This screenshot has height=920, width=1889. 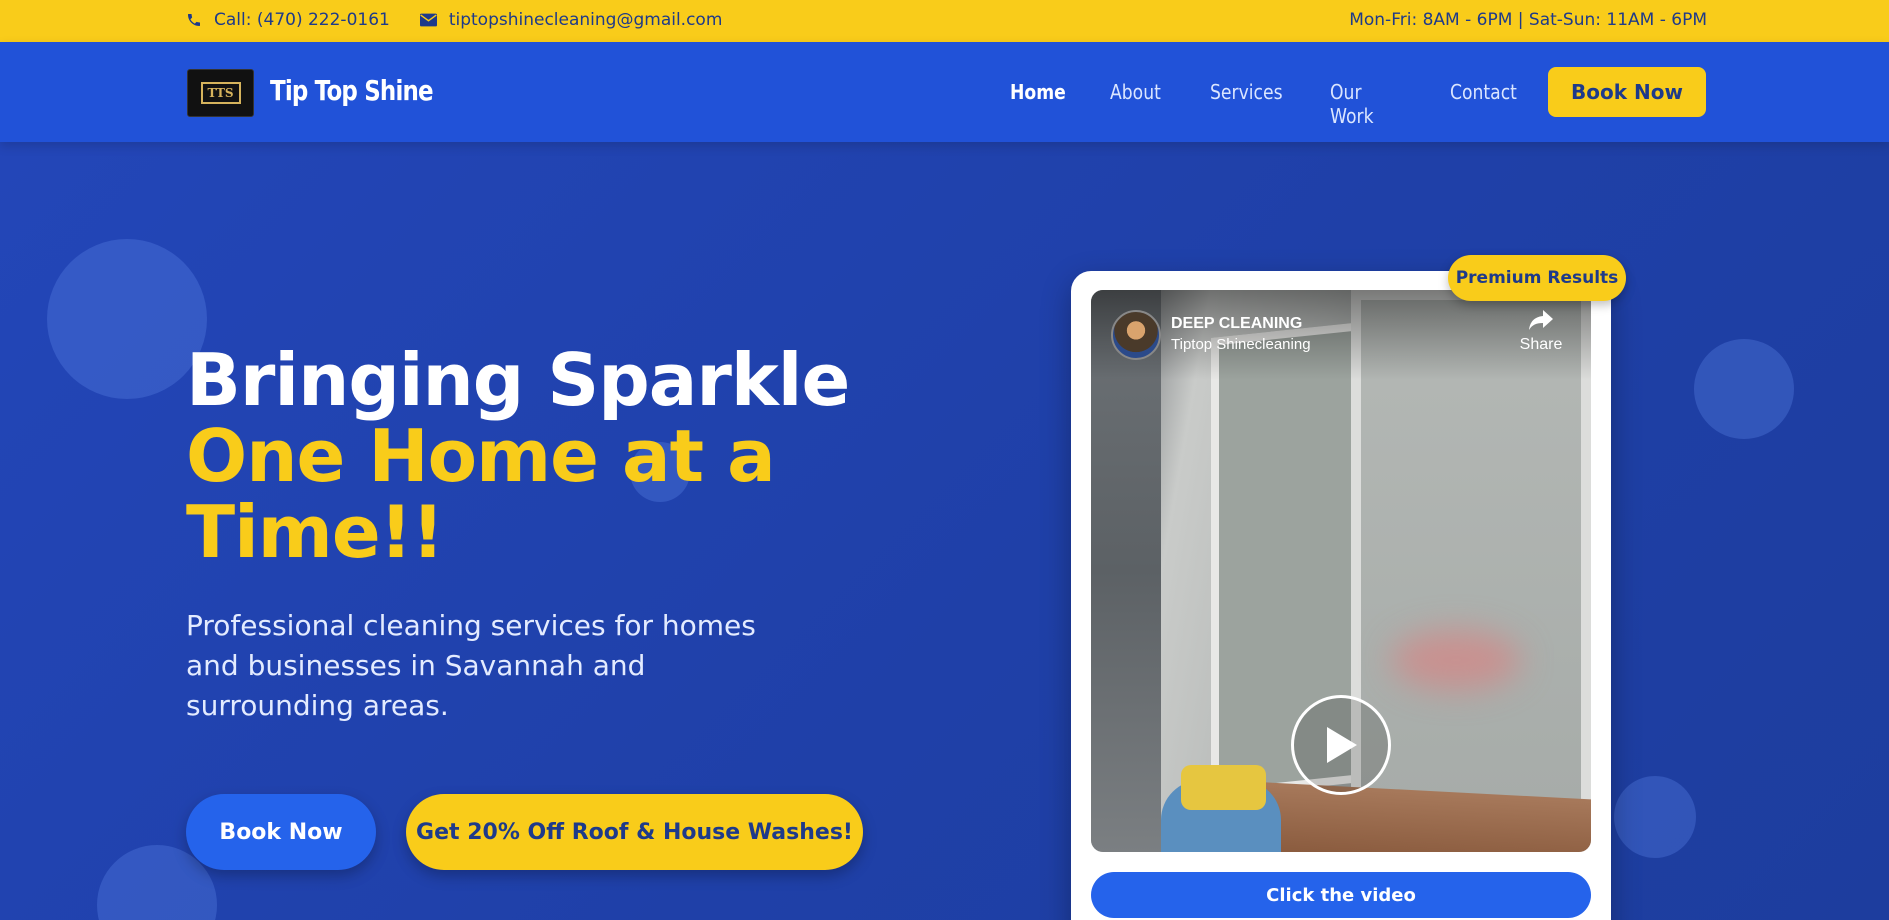 I want to click on envelope-icon, so click(x=428, y=20).